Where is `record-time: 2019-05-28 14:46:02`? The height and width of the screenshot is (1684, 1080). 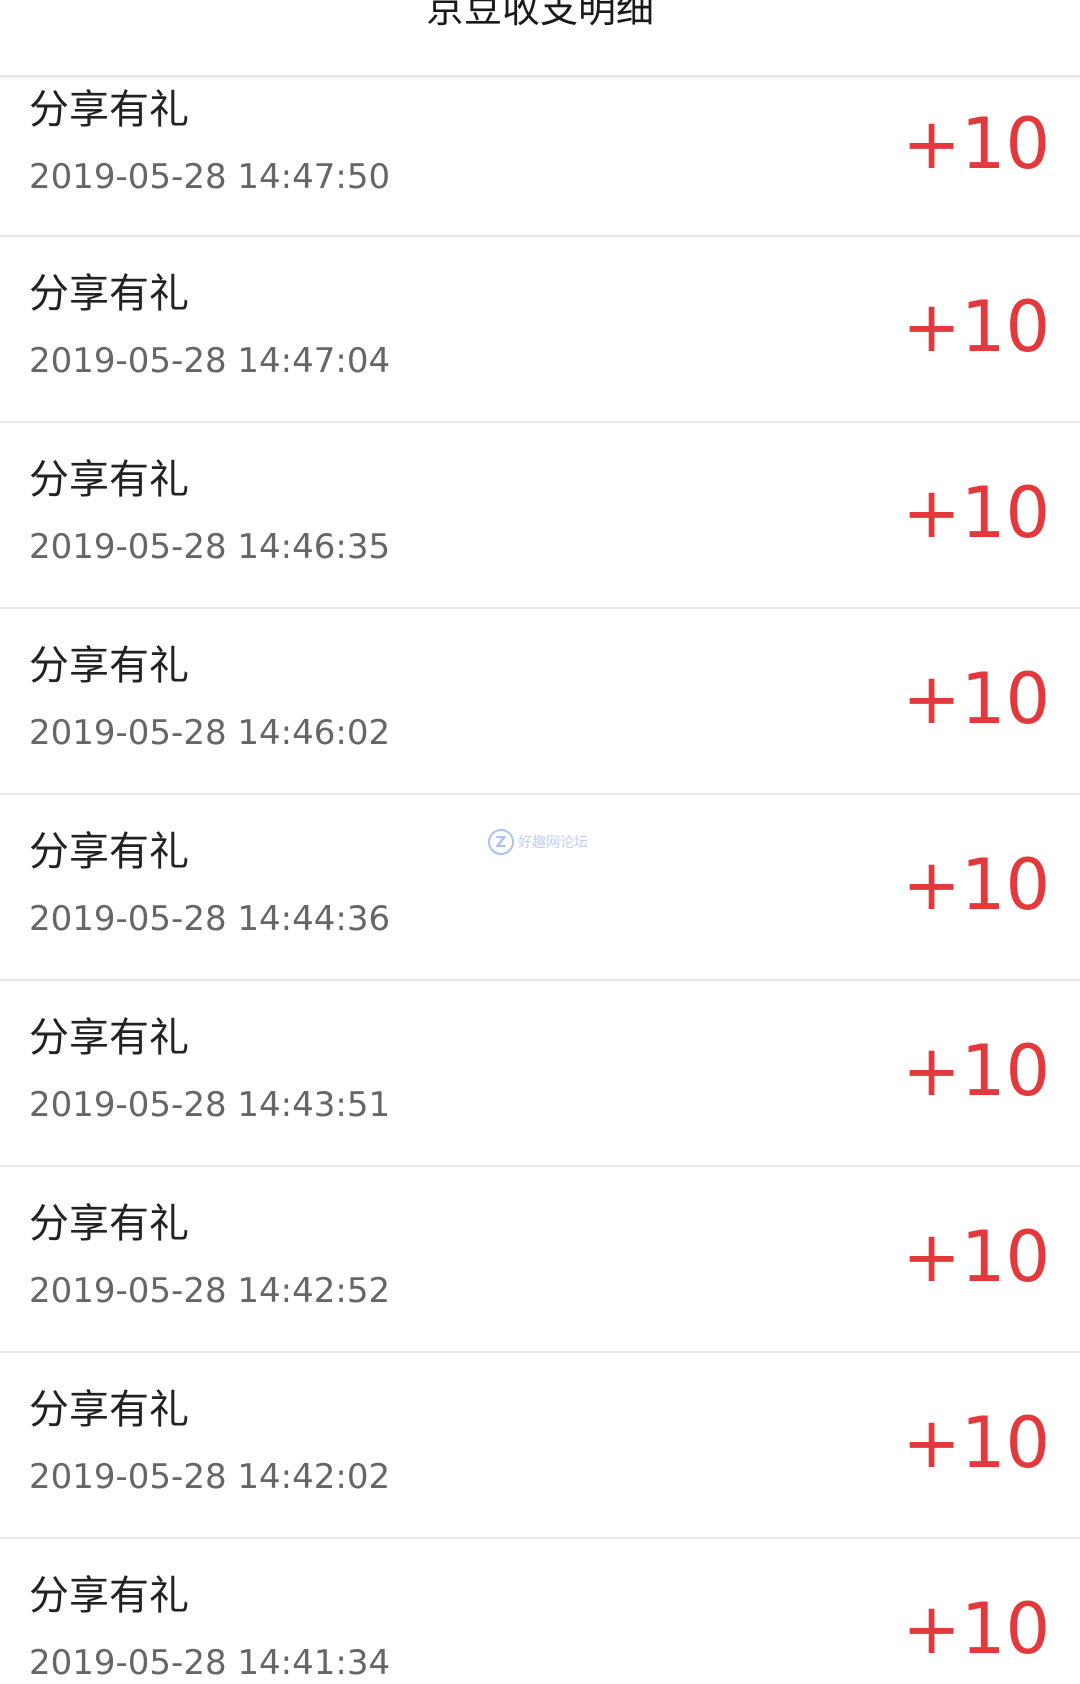 record-time: 2019-05-28 14:46:02 is located at coordinates (210, 733).